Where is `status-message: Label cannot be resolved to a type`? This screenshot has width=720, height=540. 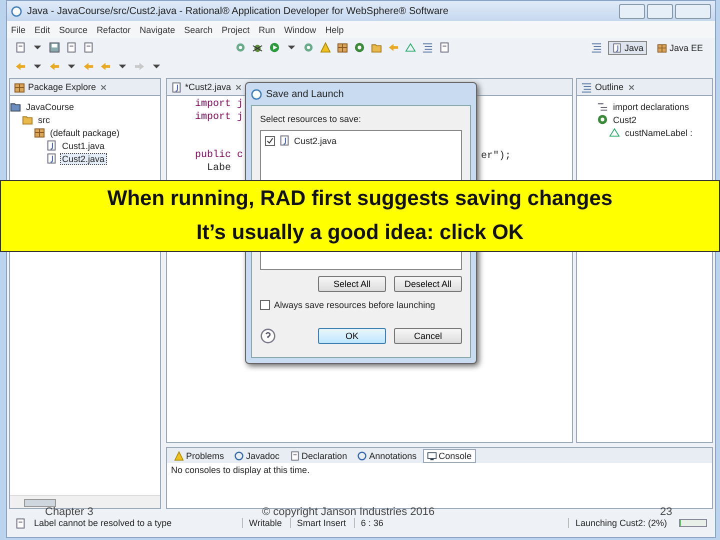
status-message: Label cannot be resolved to a type is located at coordinates (103, 523).